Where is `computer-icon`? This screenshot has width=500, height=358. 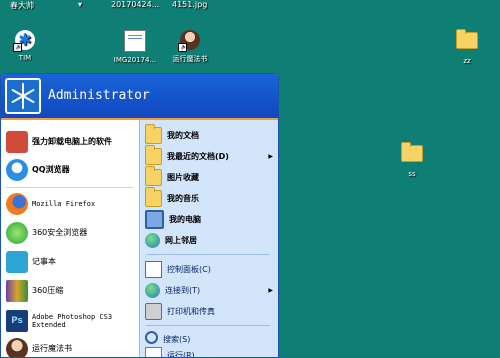
computer-icon is located at coordinates (154, 219).